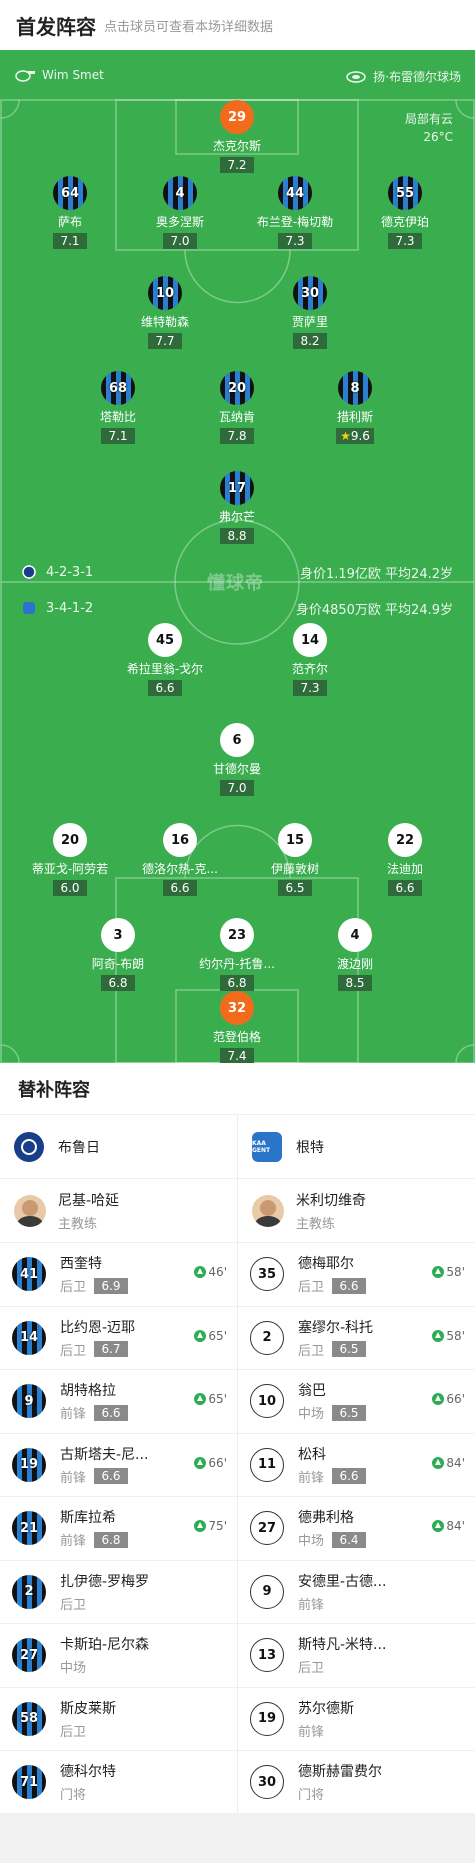  Describe the element at coordinates (180, 241) in the screenshot. I see `player-rating: 7.0` at that location.